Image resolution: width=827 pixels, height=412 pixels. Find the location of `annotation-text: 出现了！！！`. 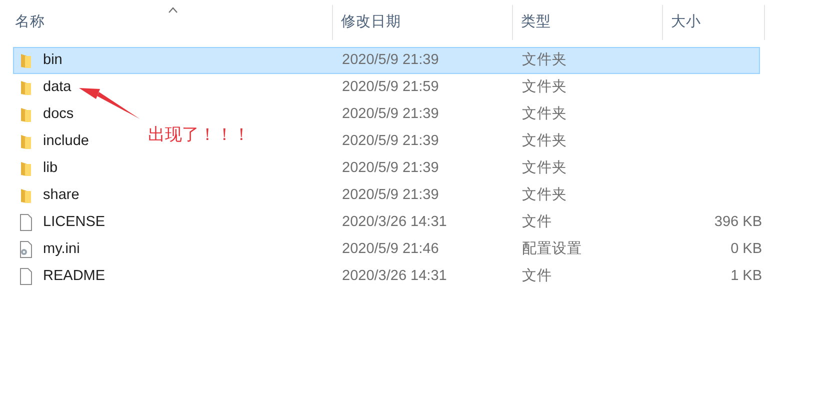

annotation-text: 出现了！！！ is located at coordinates (199, 135).